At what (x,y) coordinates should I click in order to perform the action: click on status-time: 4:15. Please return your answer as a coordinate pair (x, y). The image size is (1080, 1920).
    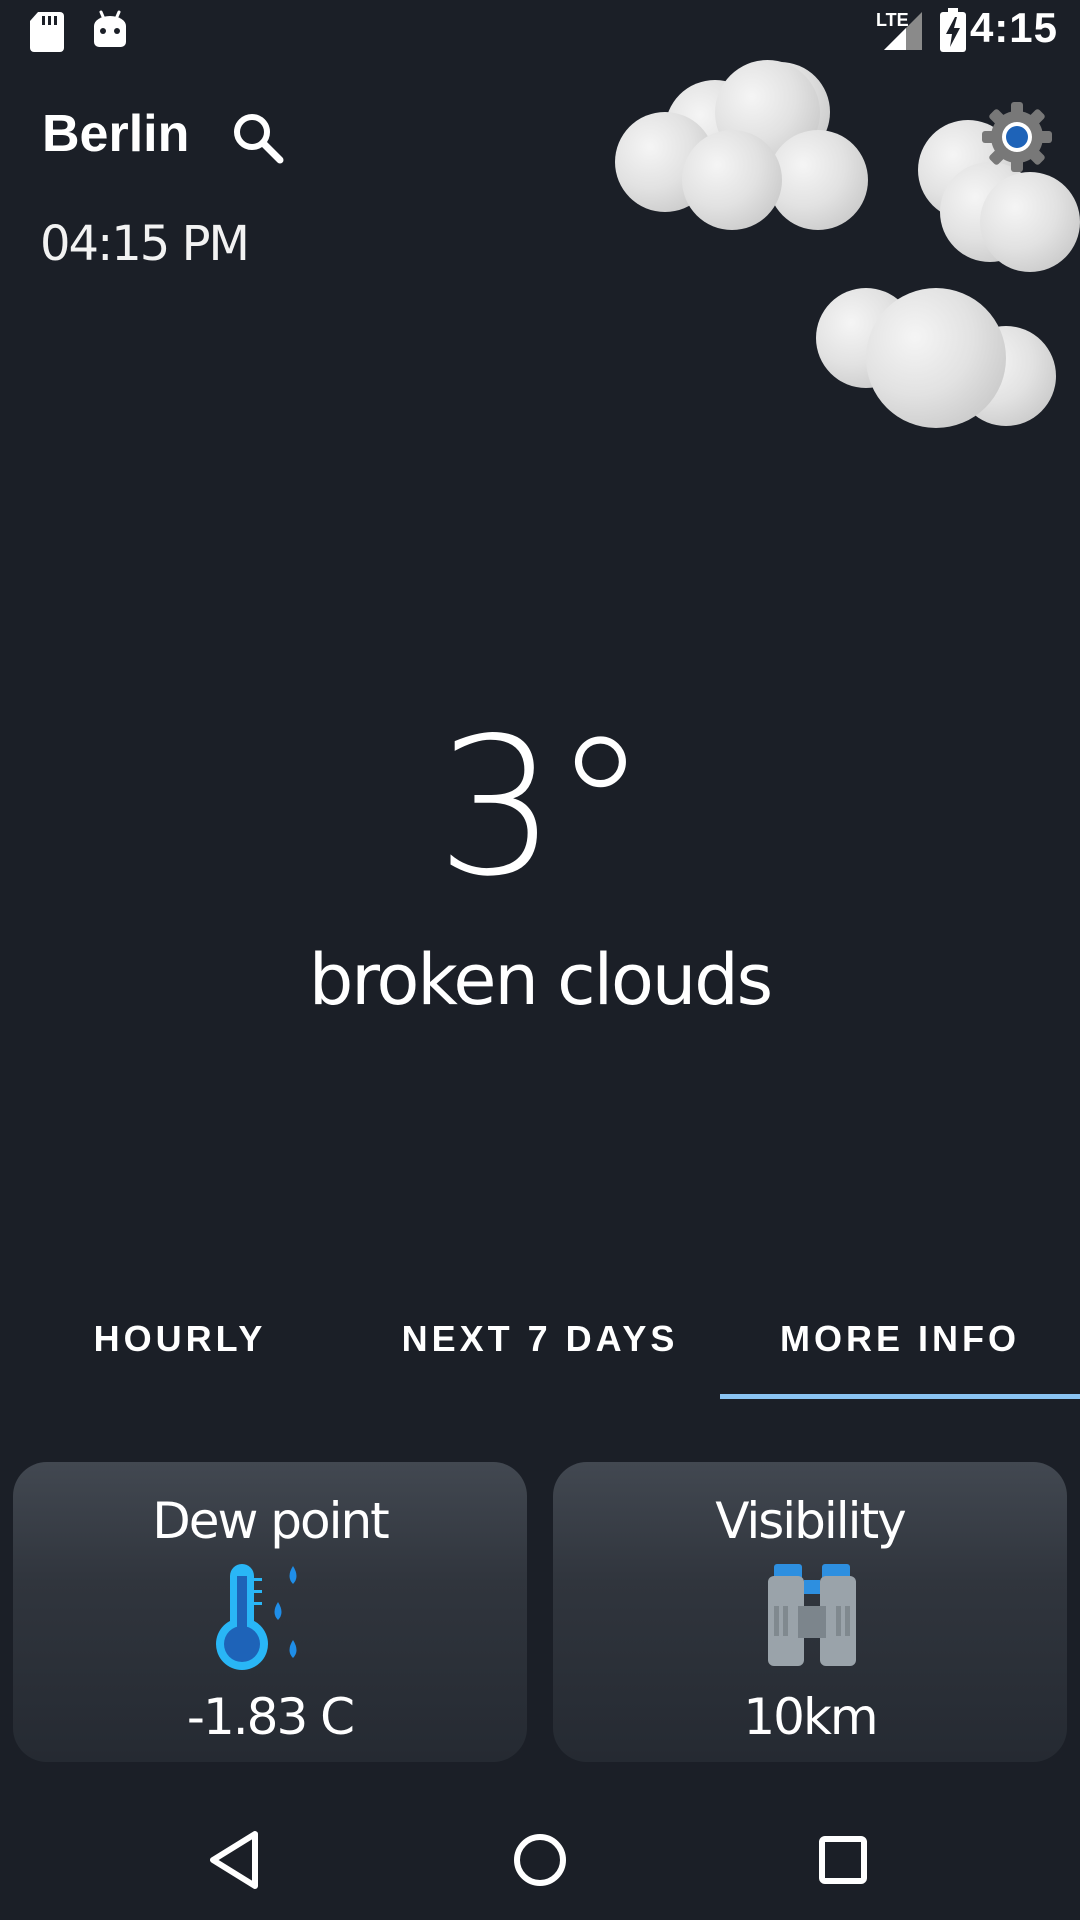
    Looking at the image, I should click on (1013, 27).